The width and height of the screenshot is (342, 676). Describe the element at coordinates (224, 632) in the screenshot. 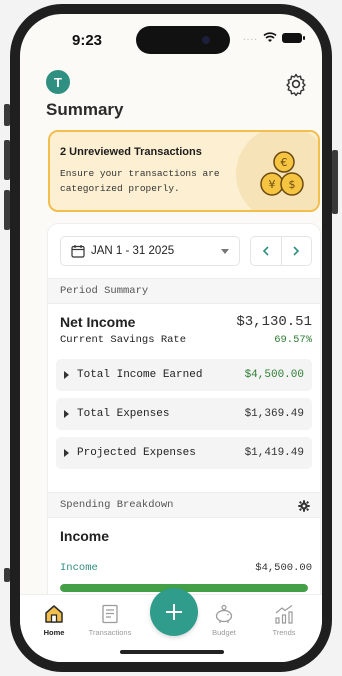

I see `tab-label: Budget` at that location.